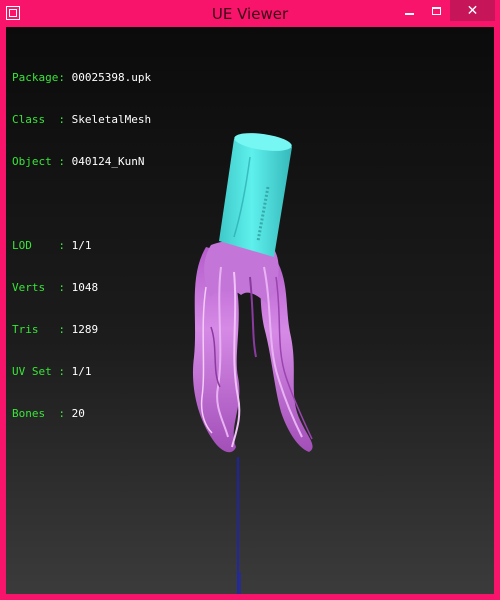 This screenshot has height=600, width=500. I want to click on title-bar: UE Viewer ✕, so click(250, 13).